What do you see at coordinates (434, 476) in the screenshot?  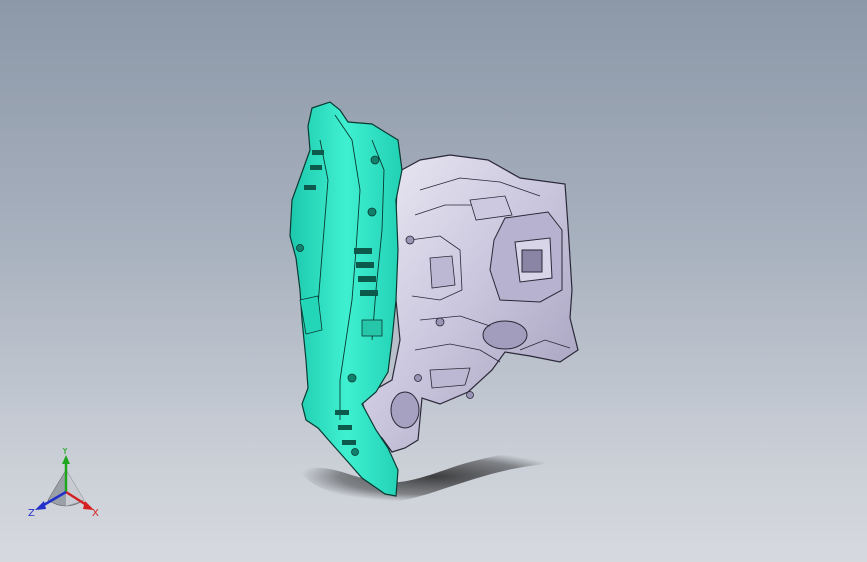 I see `model-shadow` at bounding box center [434, 476].